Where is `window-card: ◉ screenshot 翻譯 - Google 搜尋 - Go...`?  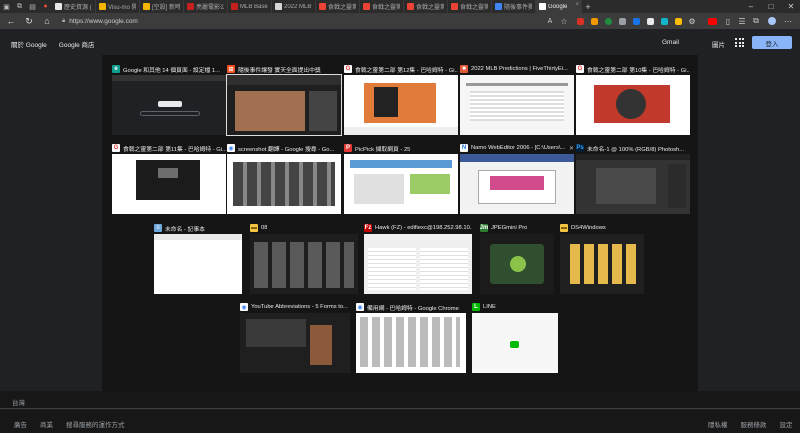
window-card: ◉ screenshot 翻譯 - Google 搜尋 - Go... is located at coordinates (284, 178).